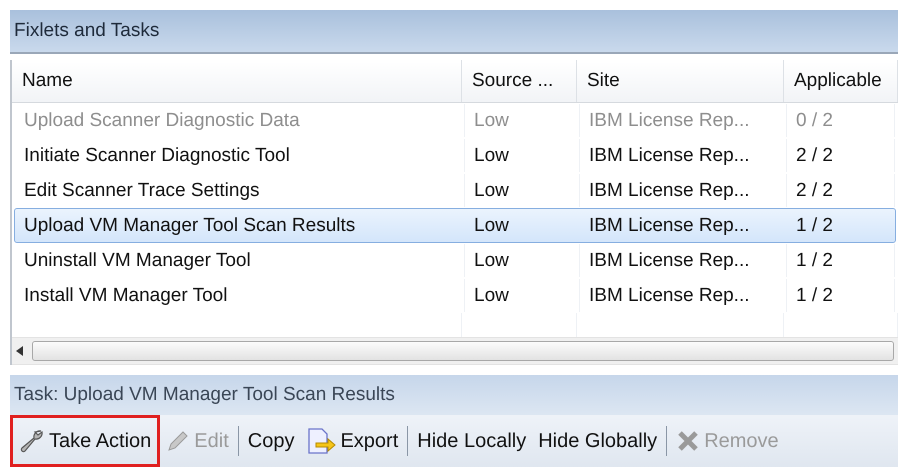  I want to click on table-row: Initiate Scanner Diagnostic Tool Low IBM License Rep... 2 / 2, so click(455, 155).